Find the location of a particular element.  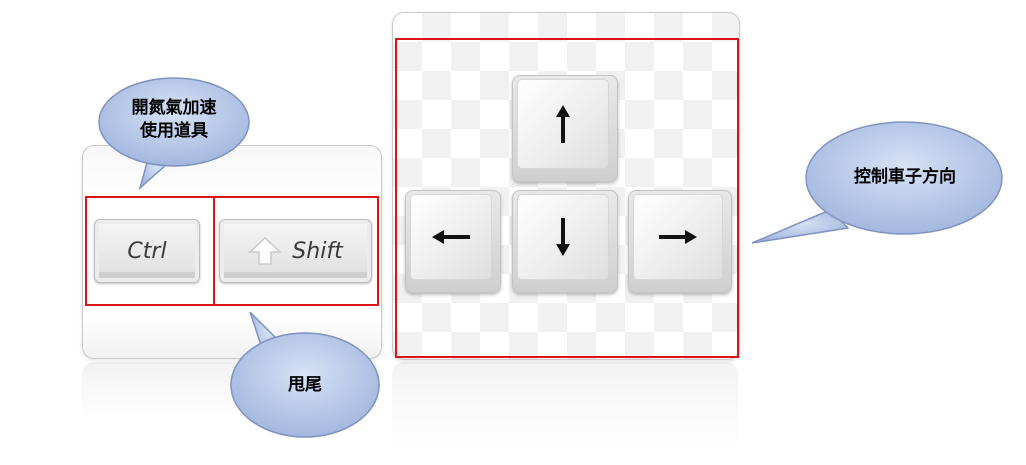

arrows-callout-text: 控制車子方向 is located at coordinates (905, 177).